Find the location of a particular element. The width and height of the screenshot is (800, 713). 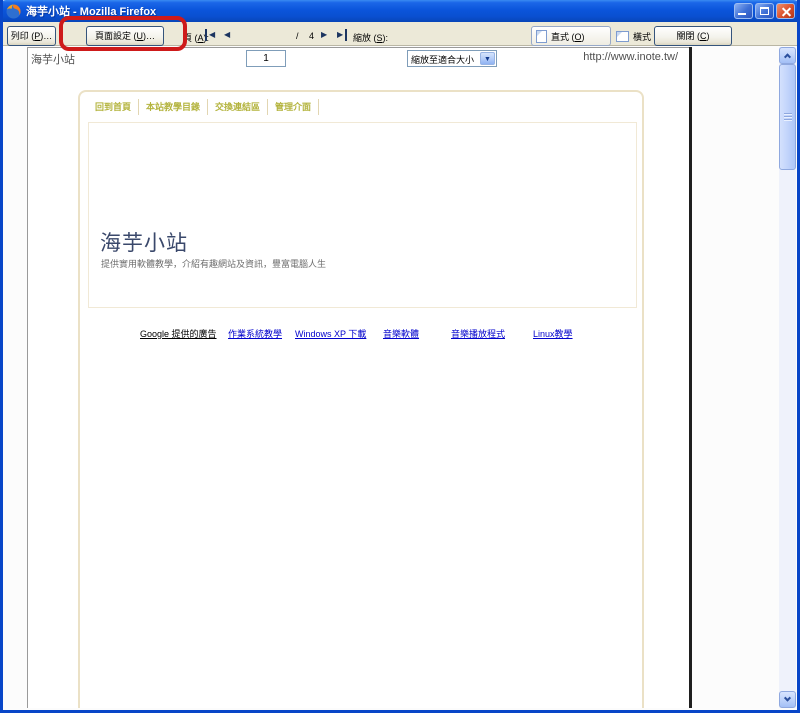

tab-link-exchange: 交換連結區 is located at coordinates (238, 107).